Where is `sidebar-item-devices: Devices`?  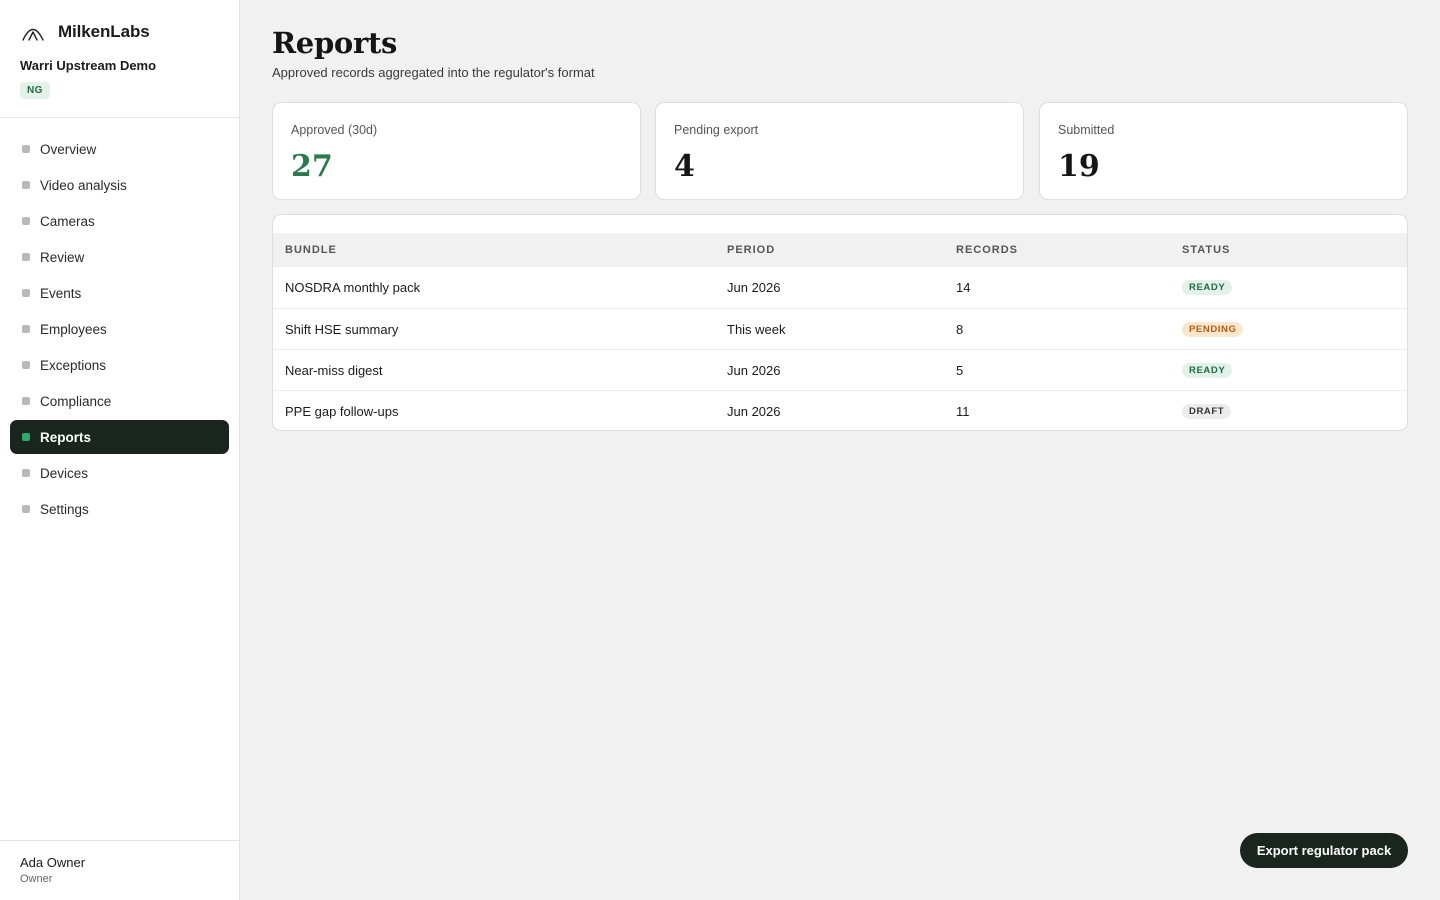 sidebar-item-devices: Devices is located at coordinates (119, 473).